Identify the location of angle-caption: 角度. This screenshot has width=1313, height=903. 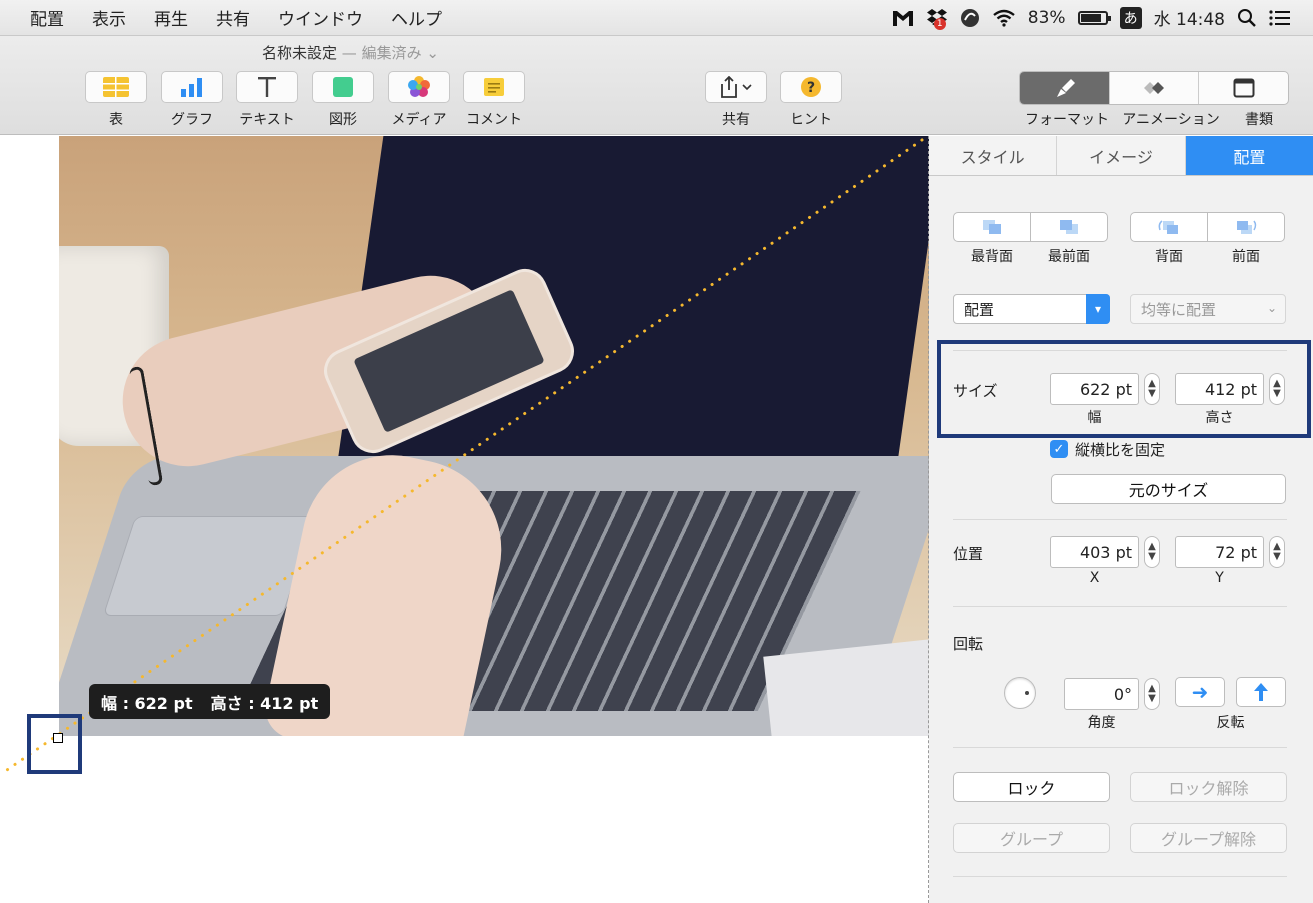
(1101, 723).